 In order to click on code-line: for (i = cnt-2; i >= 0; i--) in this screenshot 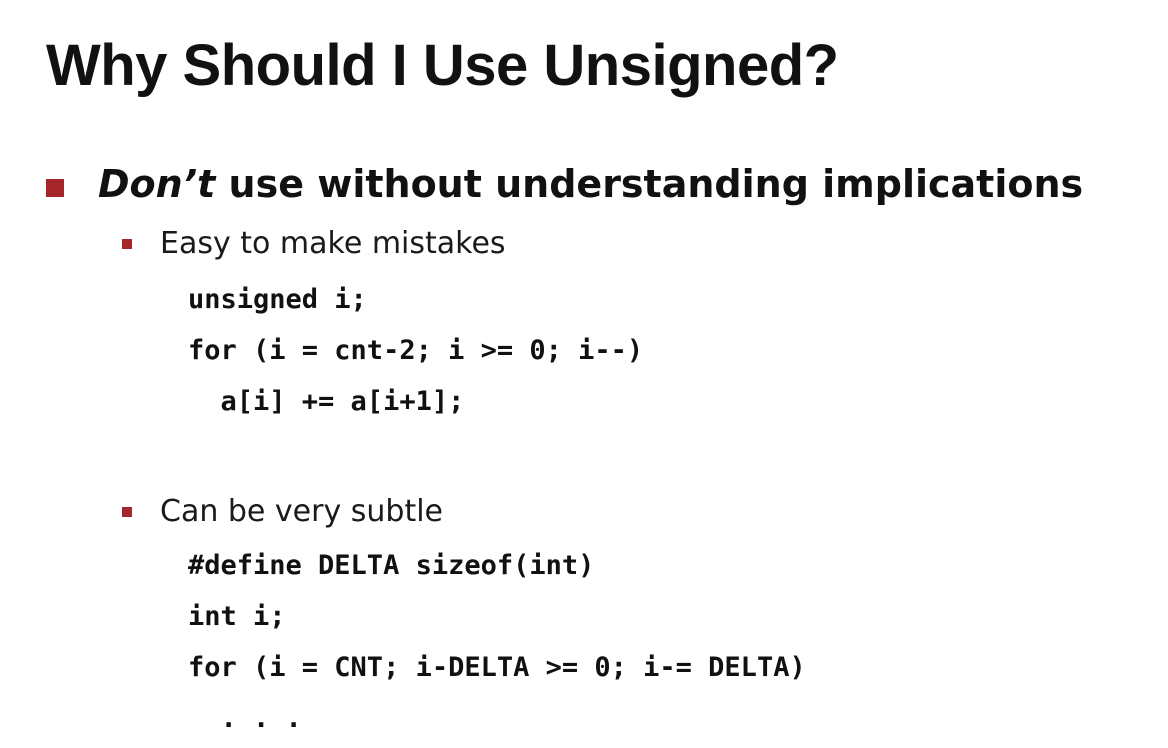, I will do `click(416, 350)`.